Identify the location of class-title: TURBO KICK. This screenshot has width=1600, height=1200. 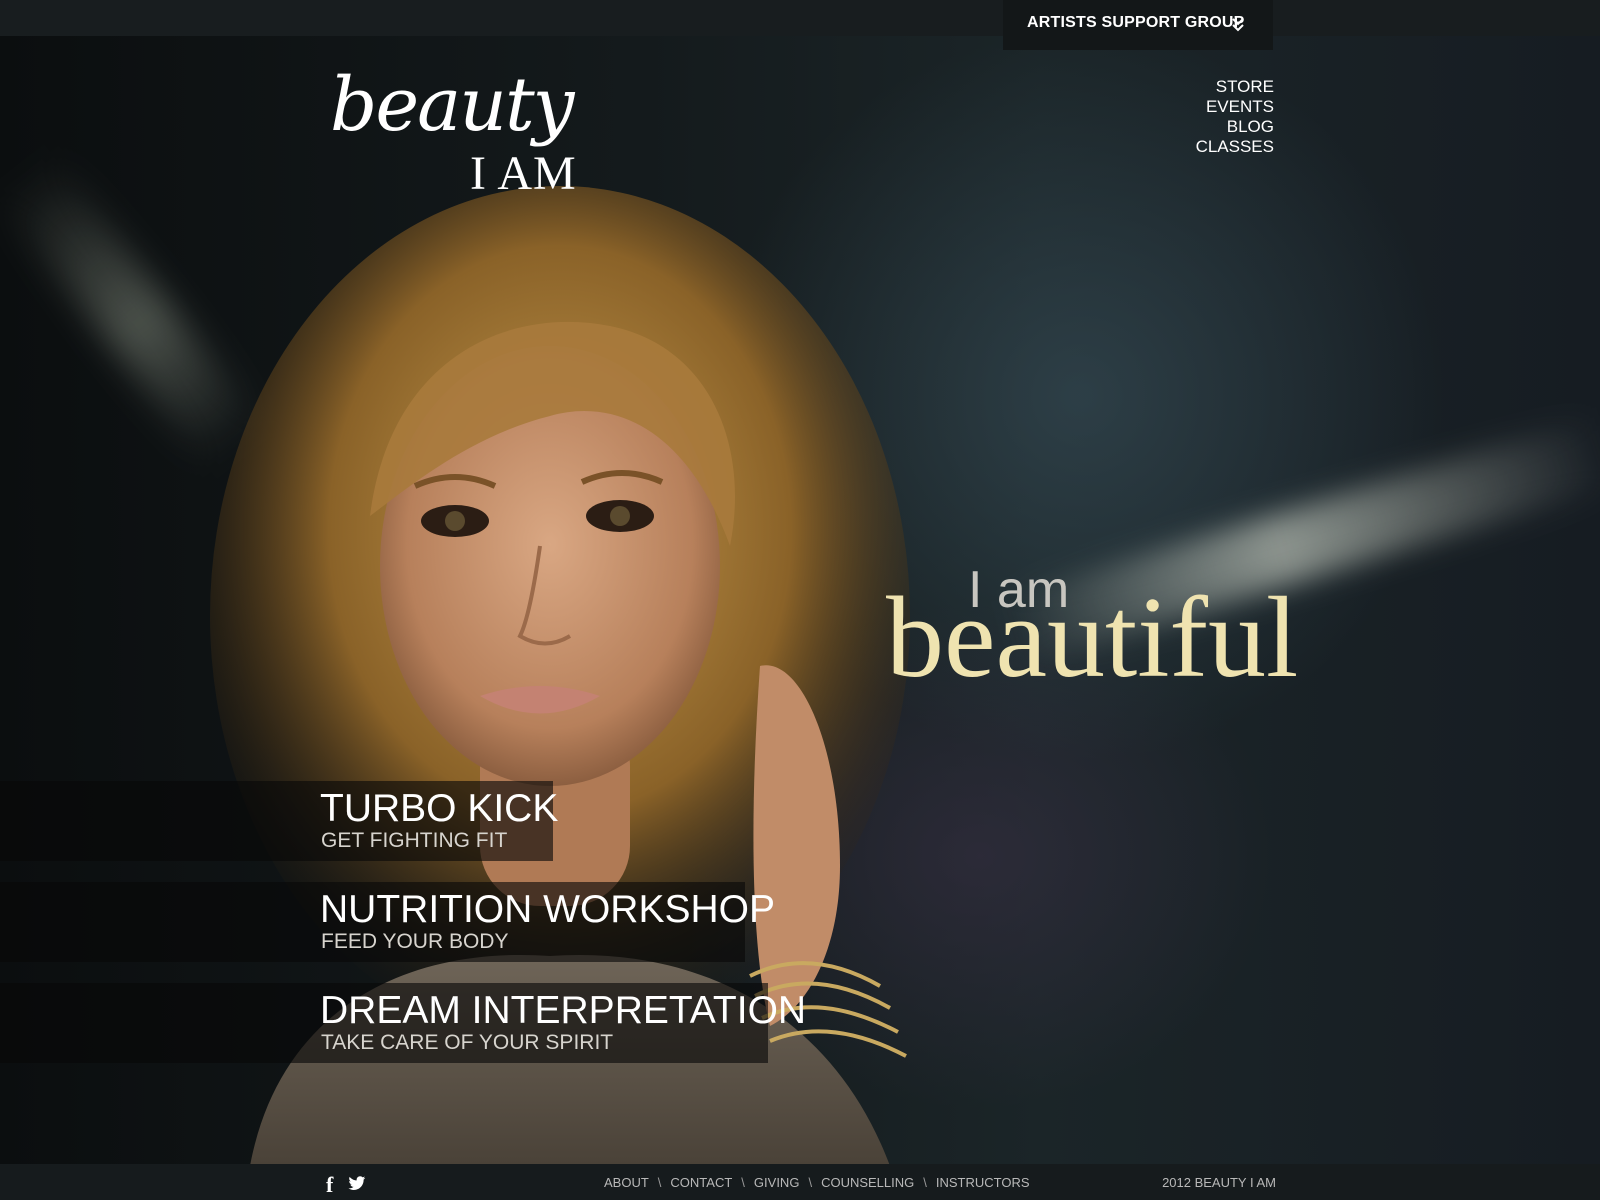
(439, 808).